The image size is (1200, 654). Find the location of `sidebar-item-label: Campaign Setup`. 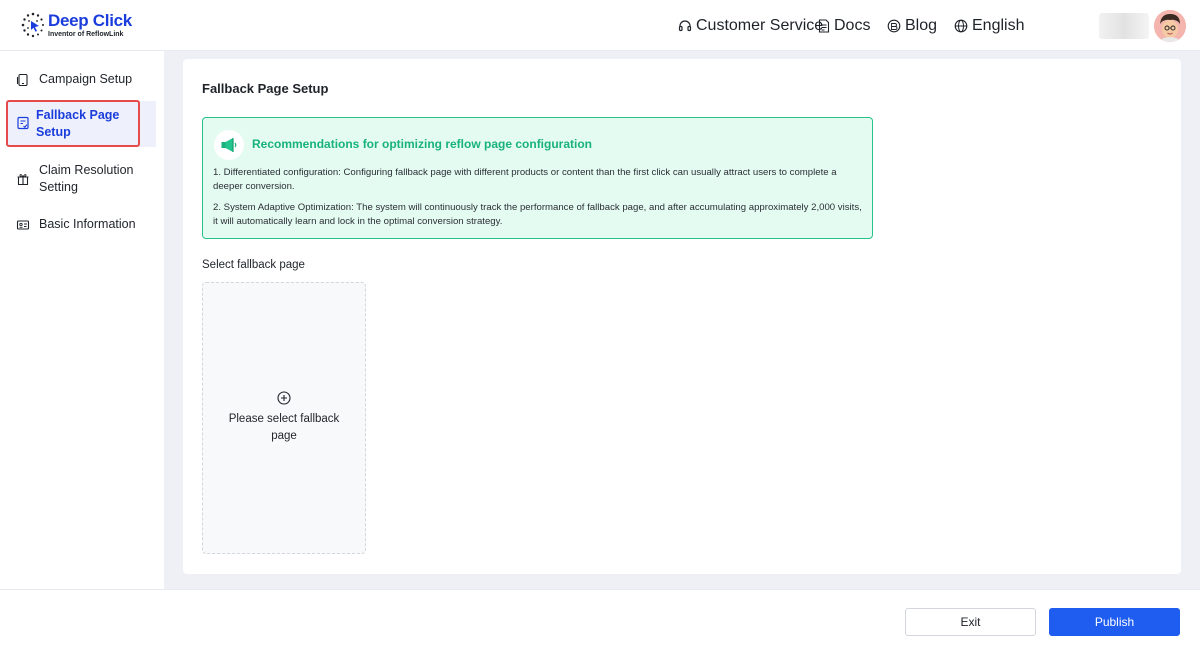

sidebar-item-label: Campaign Setup is located at coordinates (86, 79).